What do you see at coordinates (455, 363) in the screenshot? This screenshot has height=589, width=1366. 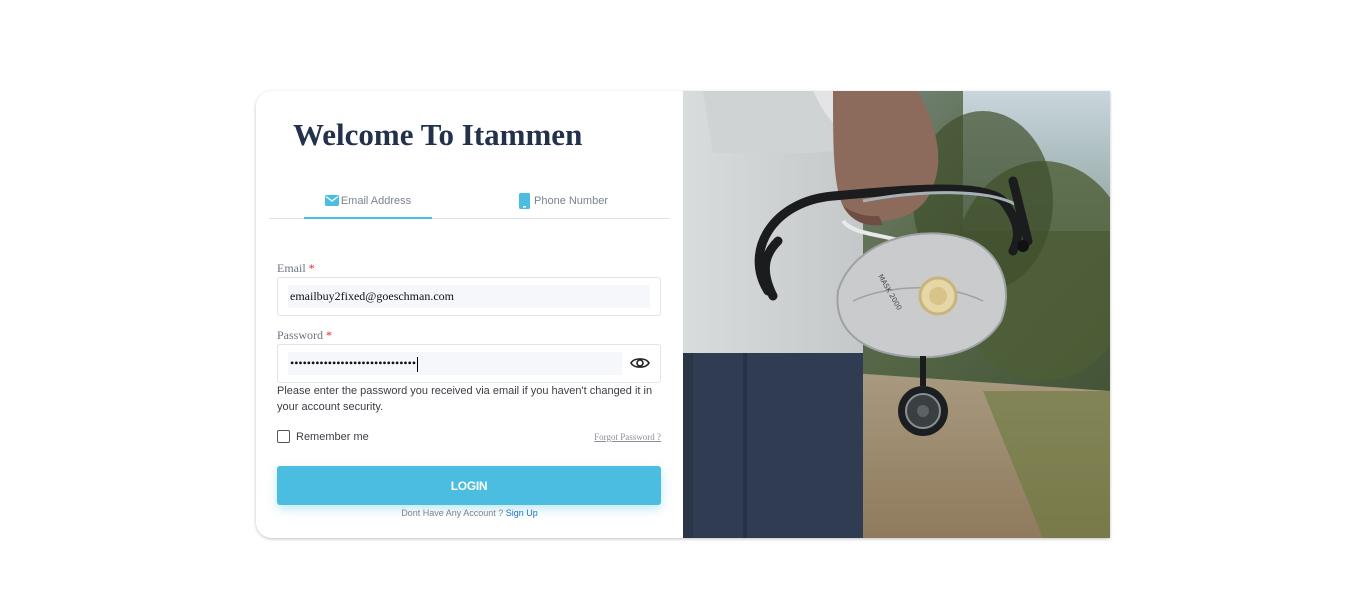 I see `password-input: ••••••••••••••••••••••••••••••` at bounding box center [455, 363].